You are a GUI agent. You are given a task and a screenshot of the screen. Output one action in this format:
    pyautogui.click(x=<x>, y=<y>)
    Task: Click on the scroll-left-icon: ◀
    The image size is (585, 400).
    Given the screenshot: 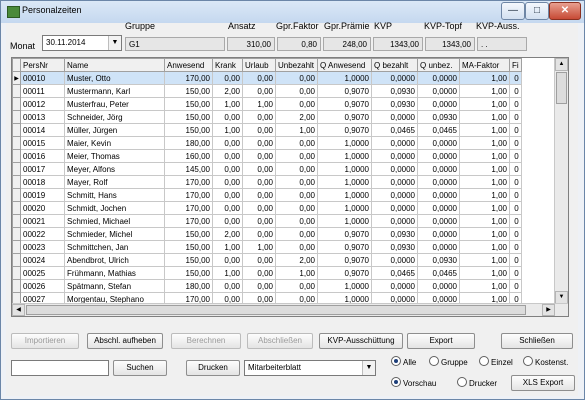 What is the action you would take?
    pyautogui.click(x=18, y=310)
    